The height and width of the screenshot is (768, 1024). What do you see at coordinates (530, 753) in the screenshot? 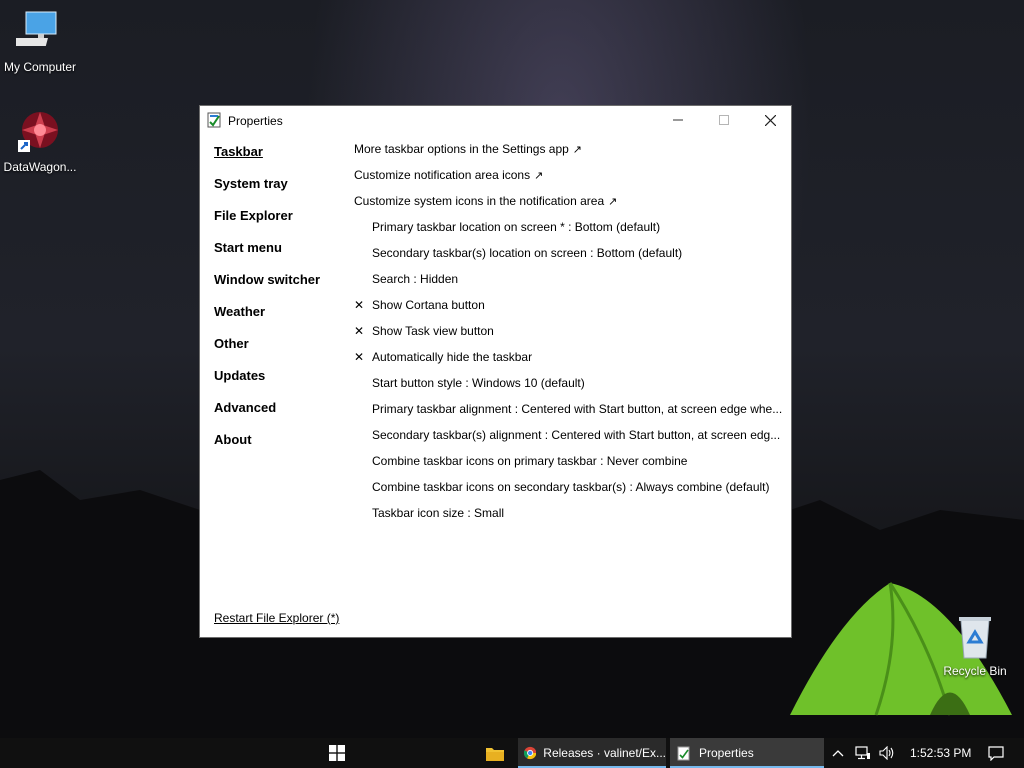
I see `chrome-icon` at bounding box center [530, 753].